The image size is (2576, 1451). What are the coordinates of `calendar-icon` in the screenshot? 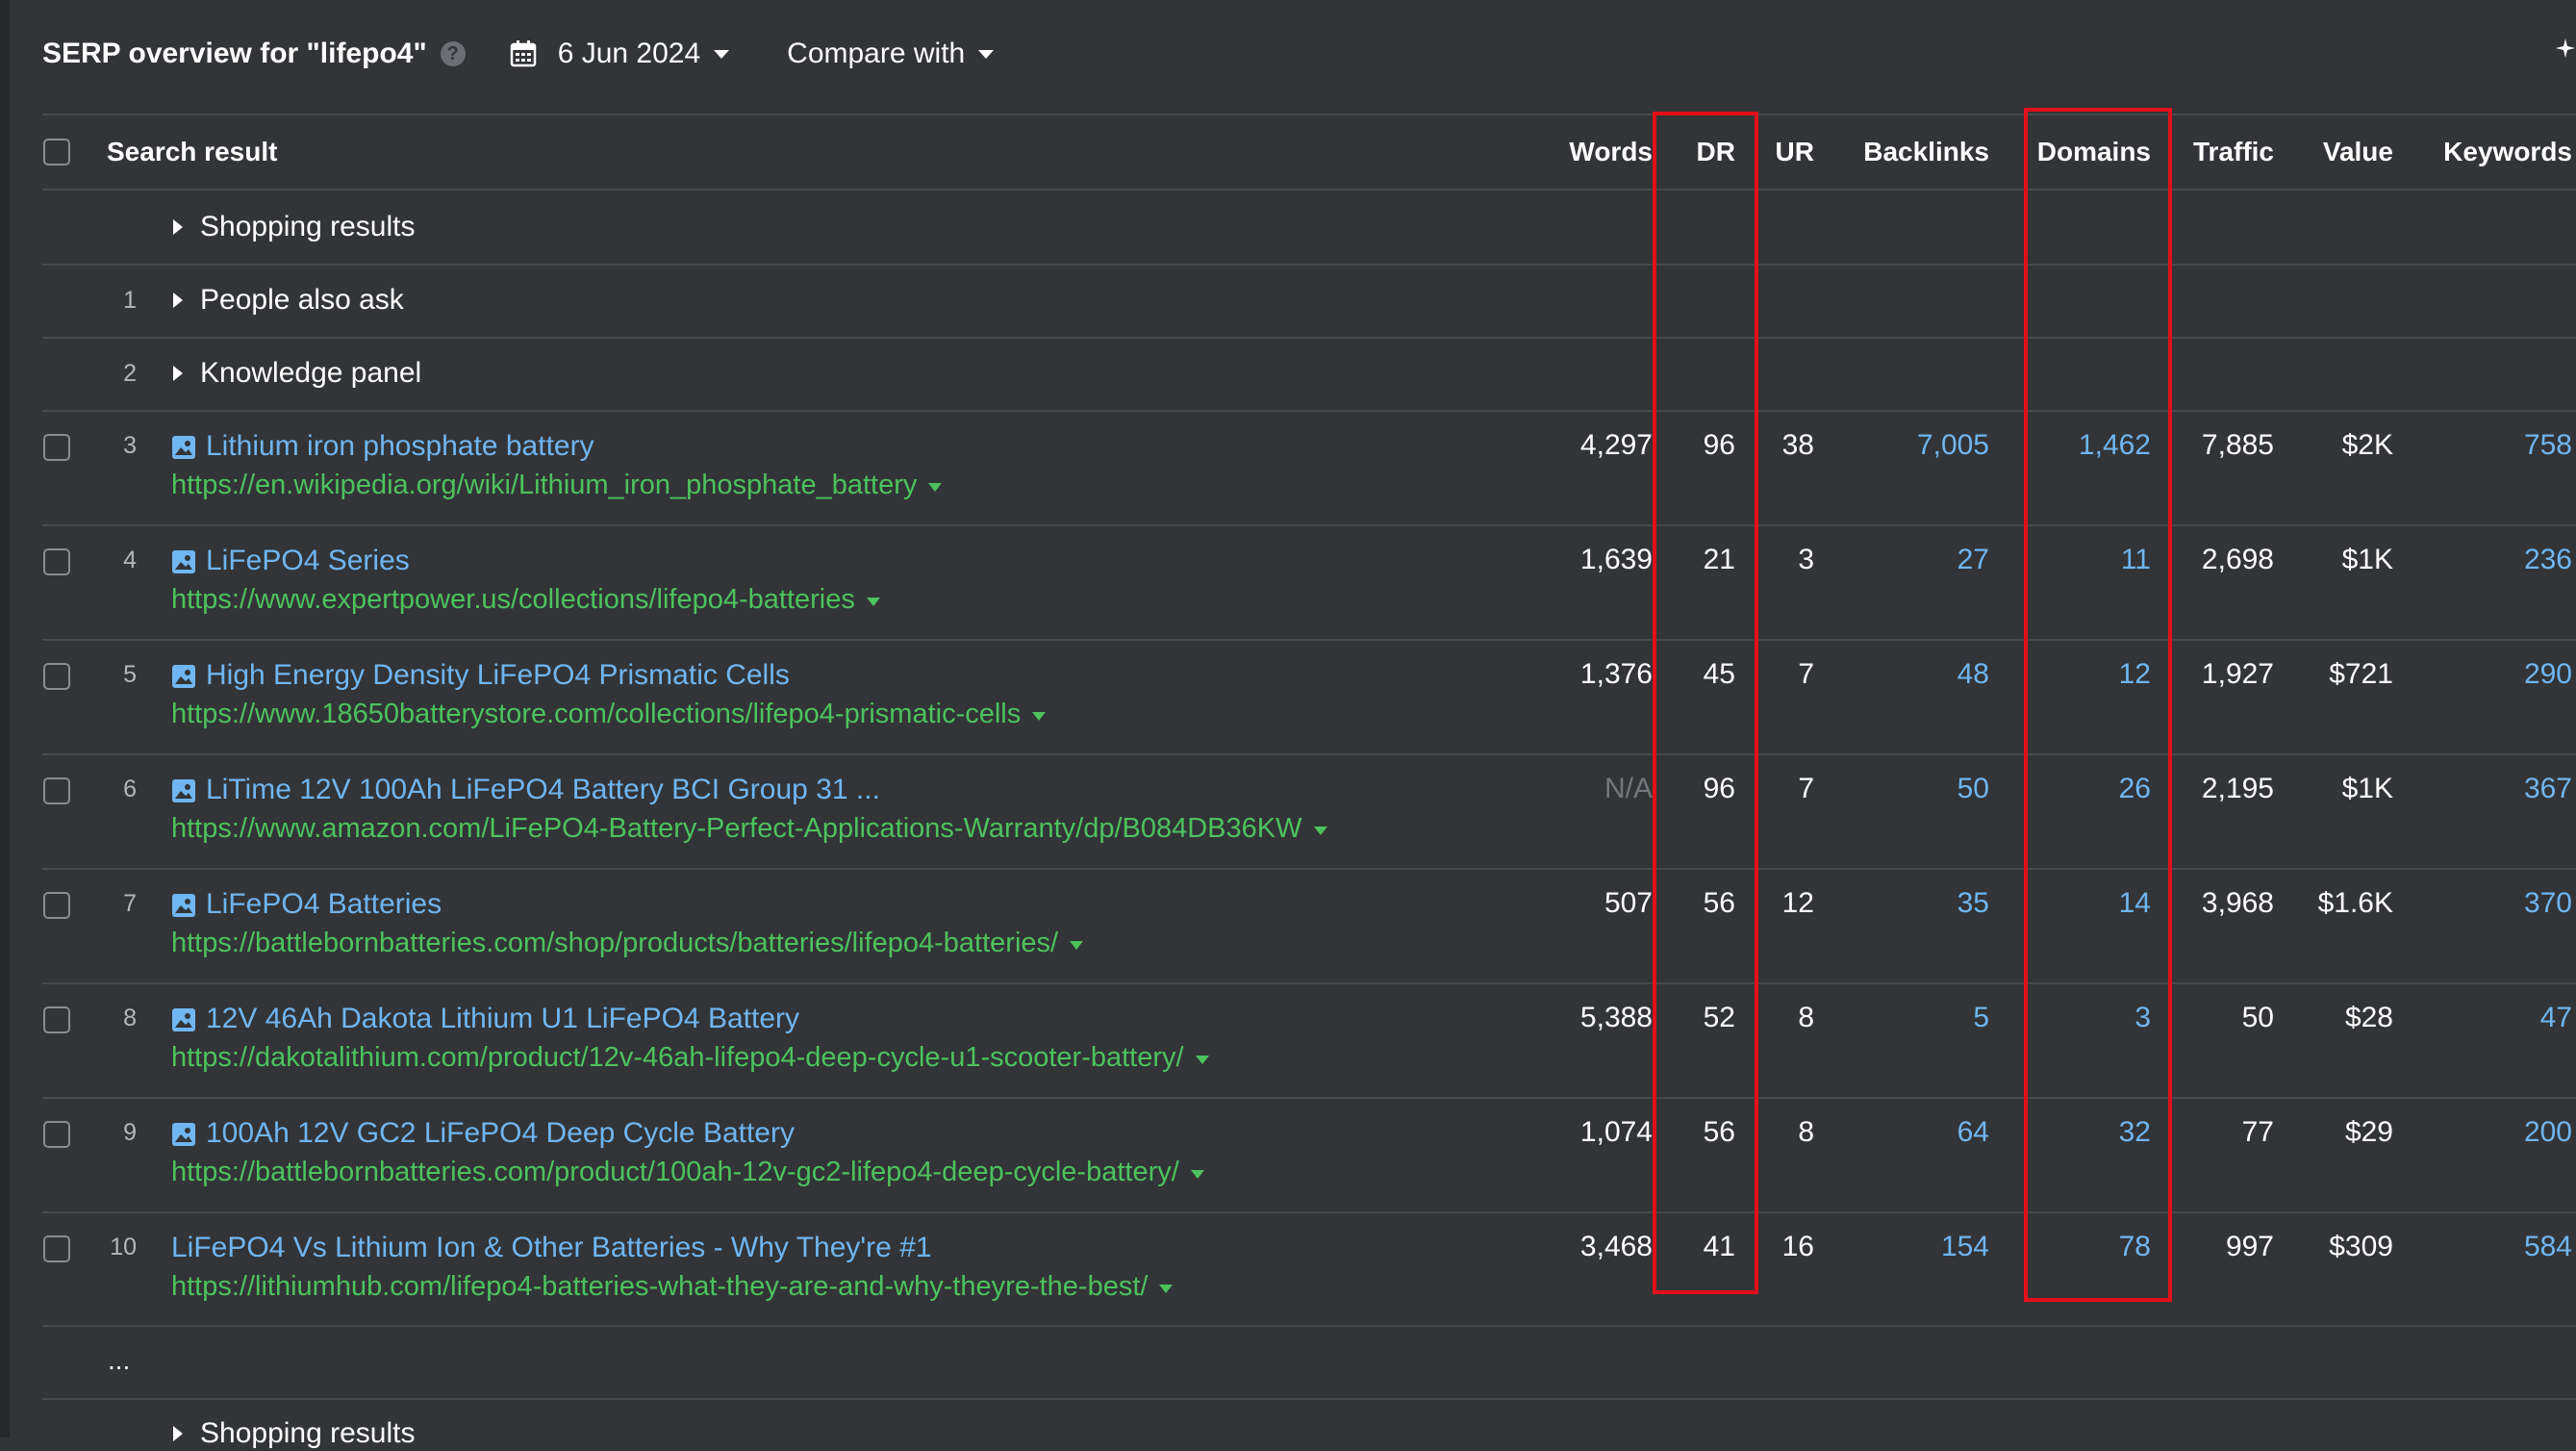 It's located at (523, 54).